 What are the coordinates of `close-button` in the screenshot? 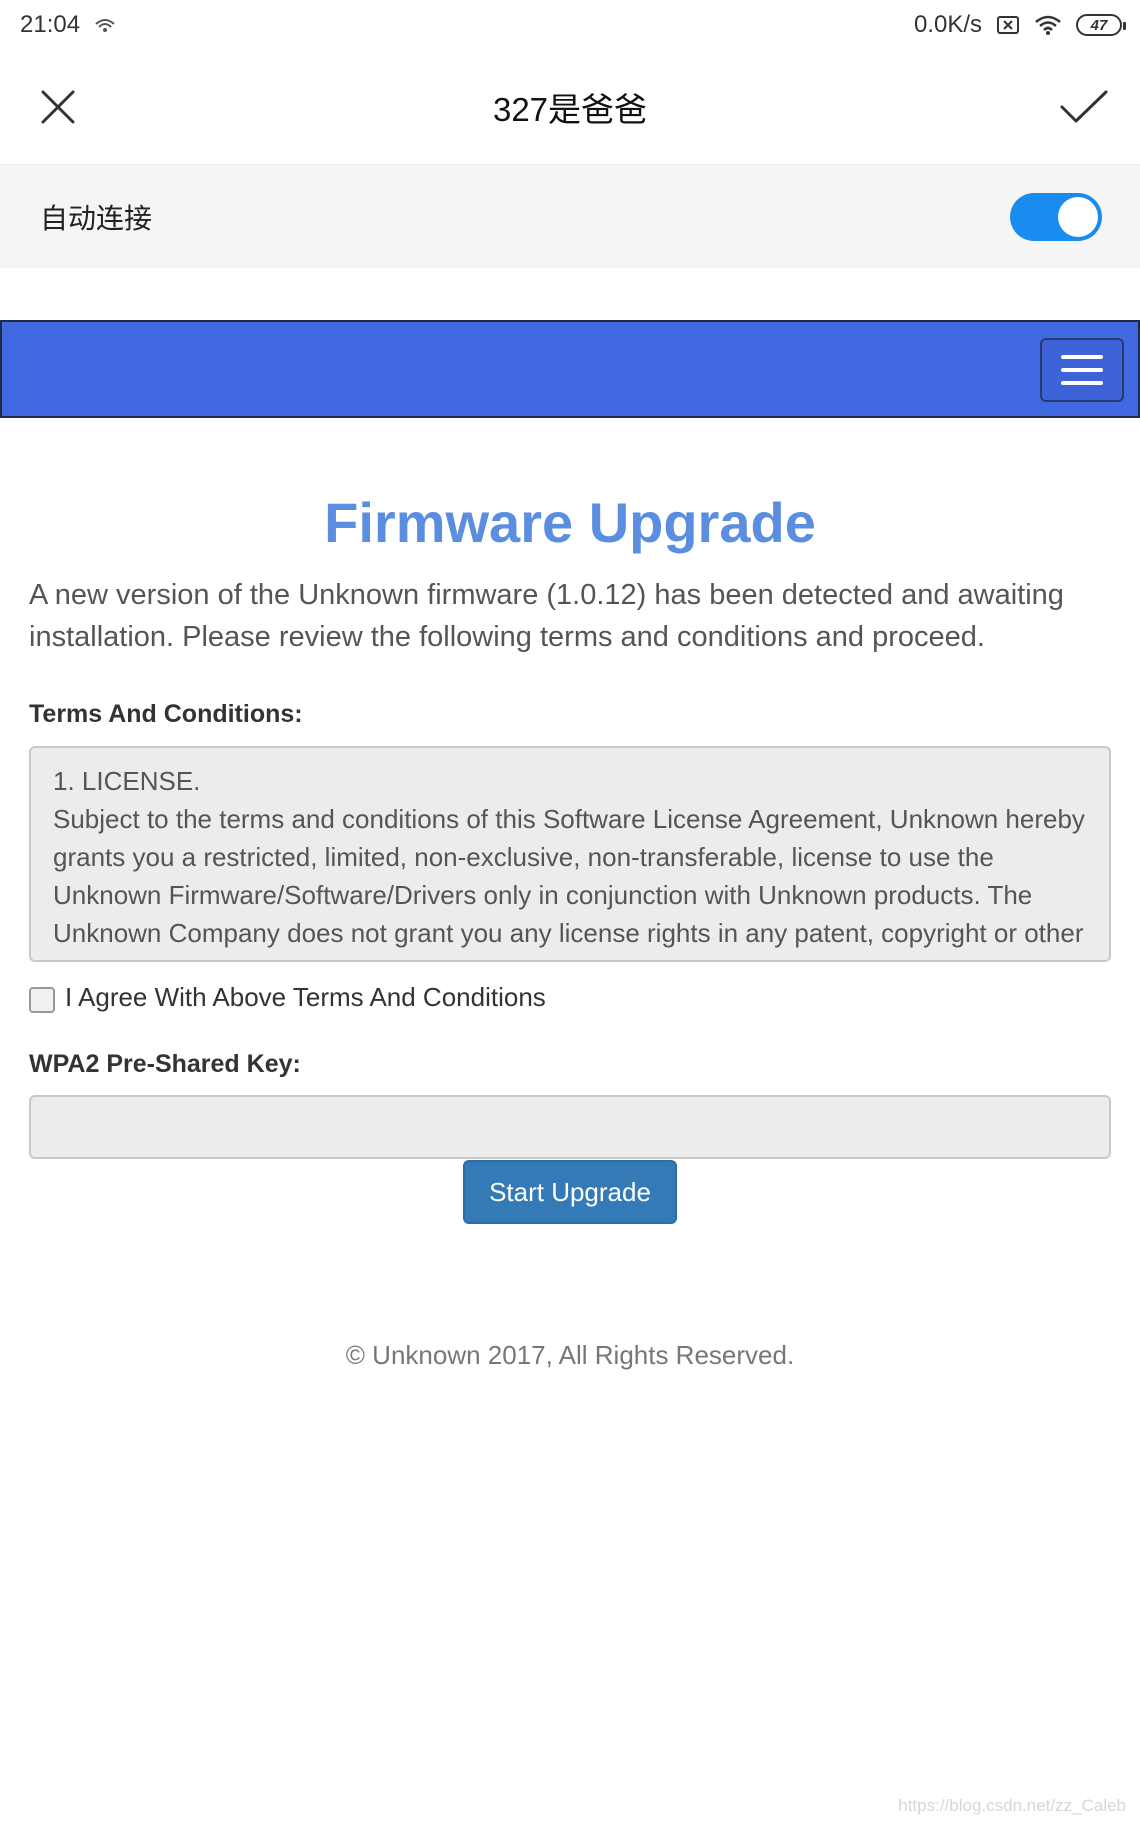 It's located at (58, 107).